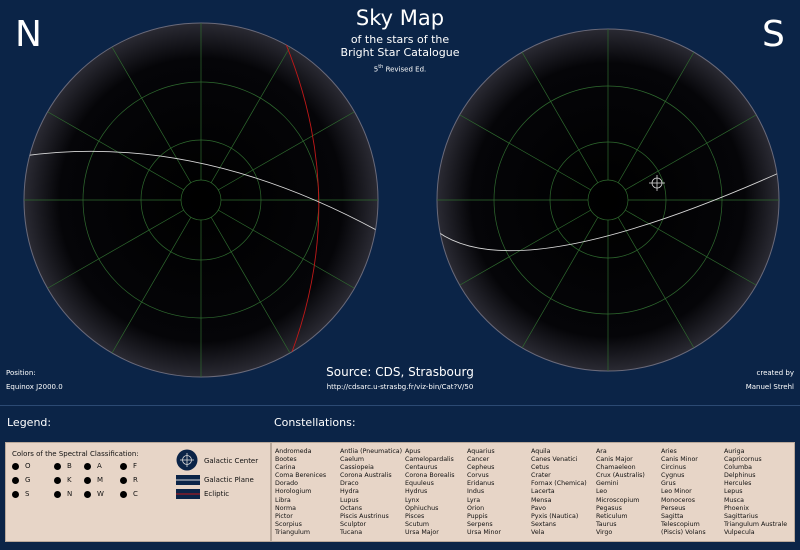 This screenshot has width=800, height=550. I want to click on constellation-name: Centaurus, so click(421, 468).